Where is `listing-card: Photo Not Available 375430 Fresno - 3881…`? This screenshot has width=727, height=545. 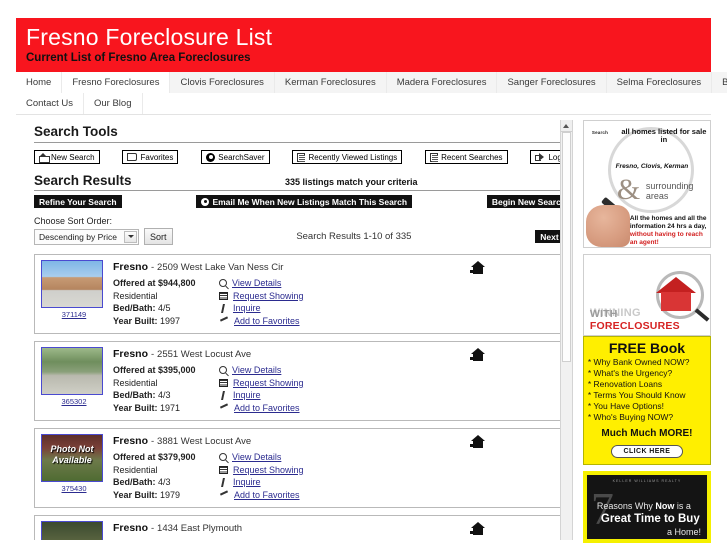
listing-card: Photo Not Available 375430 Fresno - 3881… is located at coordinates (302, 468).